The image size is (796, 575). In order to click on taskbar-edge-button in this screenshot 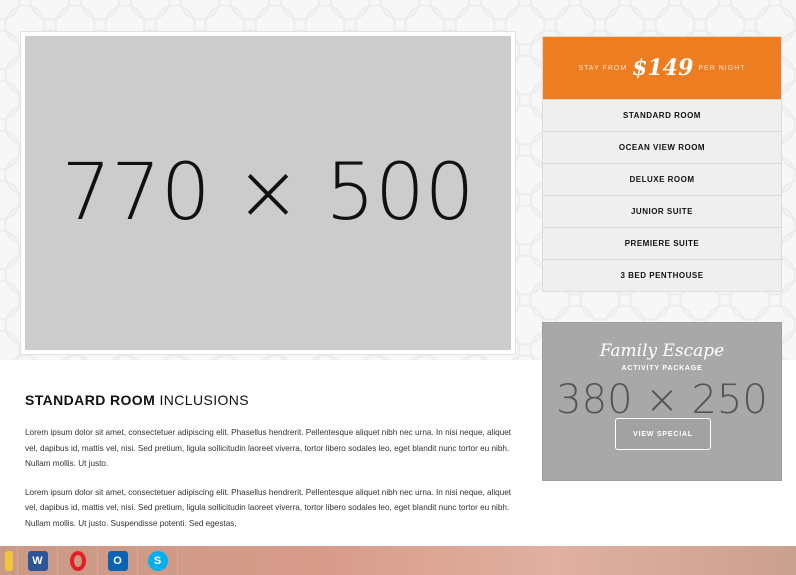, I will do `click(9, 560)`.